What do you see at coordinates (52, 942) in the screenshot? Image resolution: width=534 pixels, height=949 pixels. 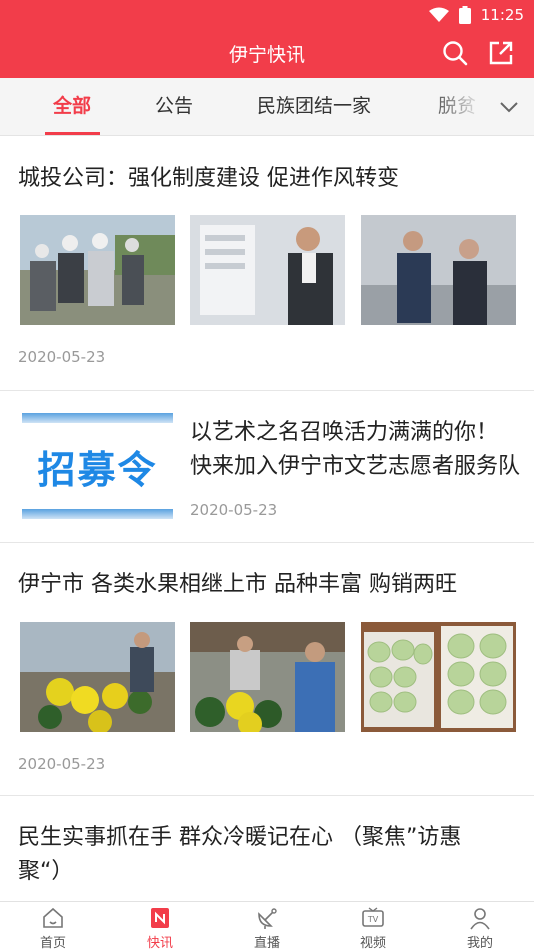 I see `nav-home-label: 首页` at bounding box center [52, 942].